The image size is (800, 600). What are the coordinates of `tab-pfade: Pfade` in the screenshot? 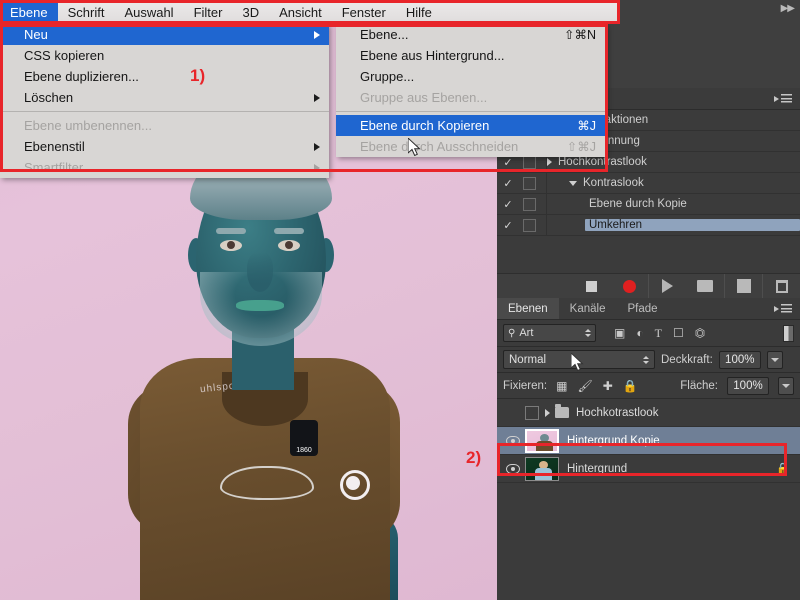 It's located at (642, 308).